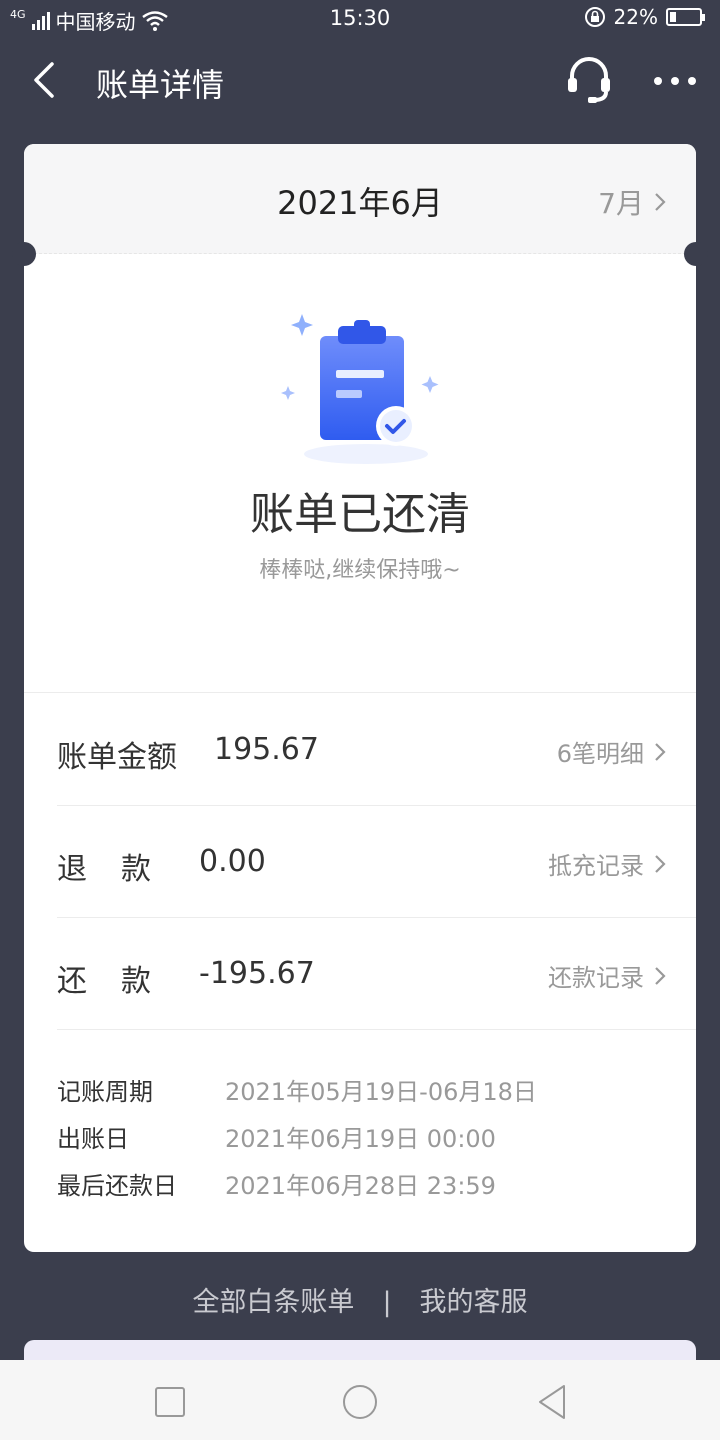  What do you see at coordinates (360, 389) in the screenshot?
I see `bill-cleared-icon` at bounding box center [360, 389].